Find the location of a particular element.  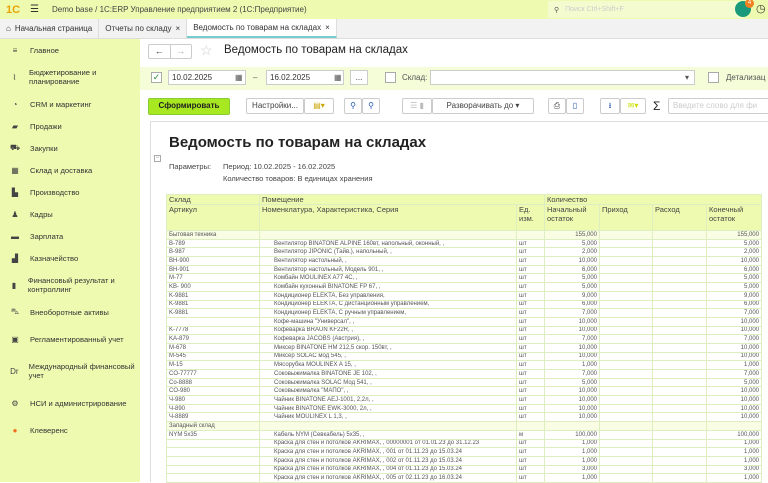

header-expense: Расход is located at coordinates (679, 217).